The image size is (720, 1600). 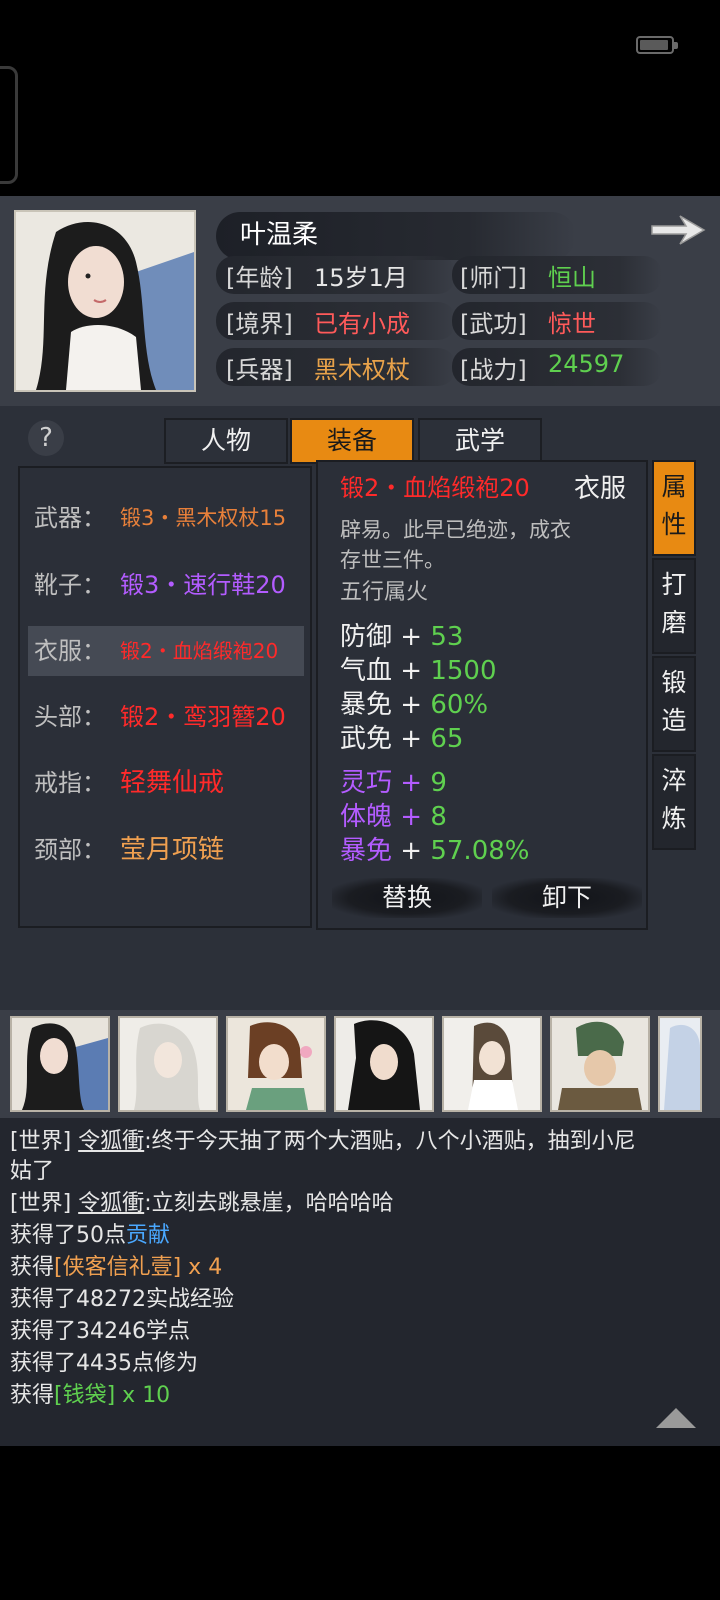 I want to click on stat-name: 体魄, so click(x=366, y=817).